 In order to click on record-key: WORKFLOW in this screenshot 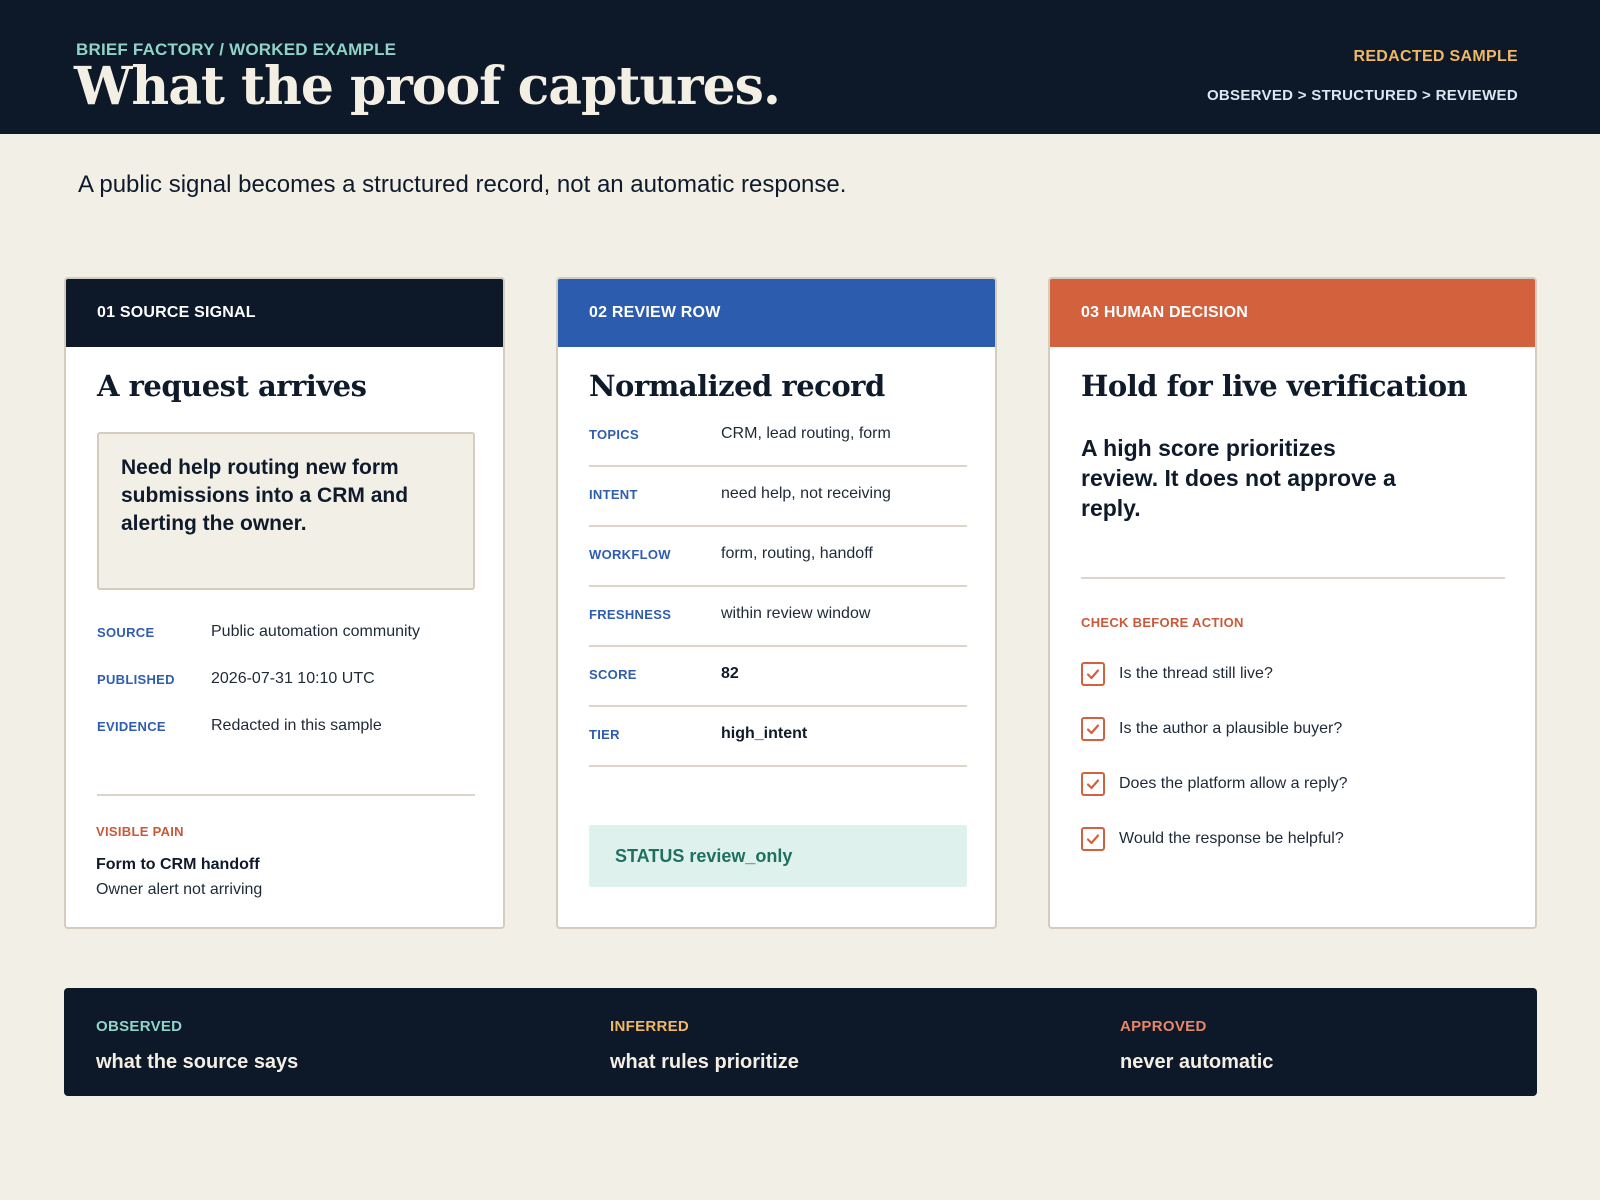, I will do `click(630, 554)`.